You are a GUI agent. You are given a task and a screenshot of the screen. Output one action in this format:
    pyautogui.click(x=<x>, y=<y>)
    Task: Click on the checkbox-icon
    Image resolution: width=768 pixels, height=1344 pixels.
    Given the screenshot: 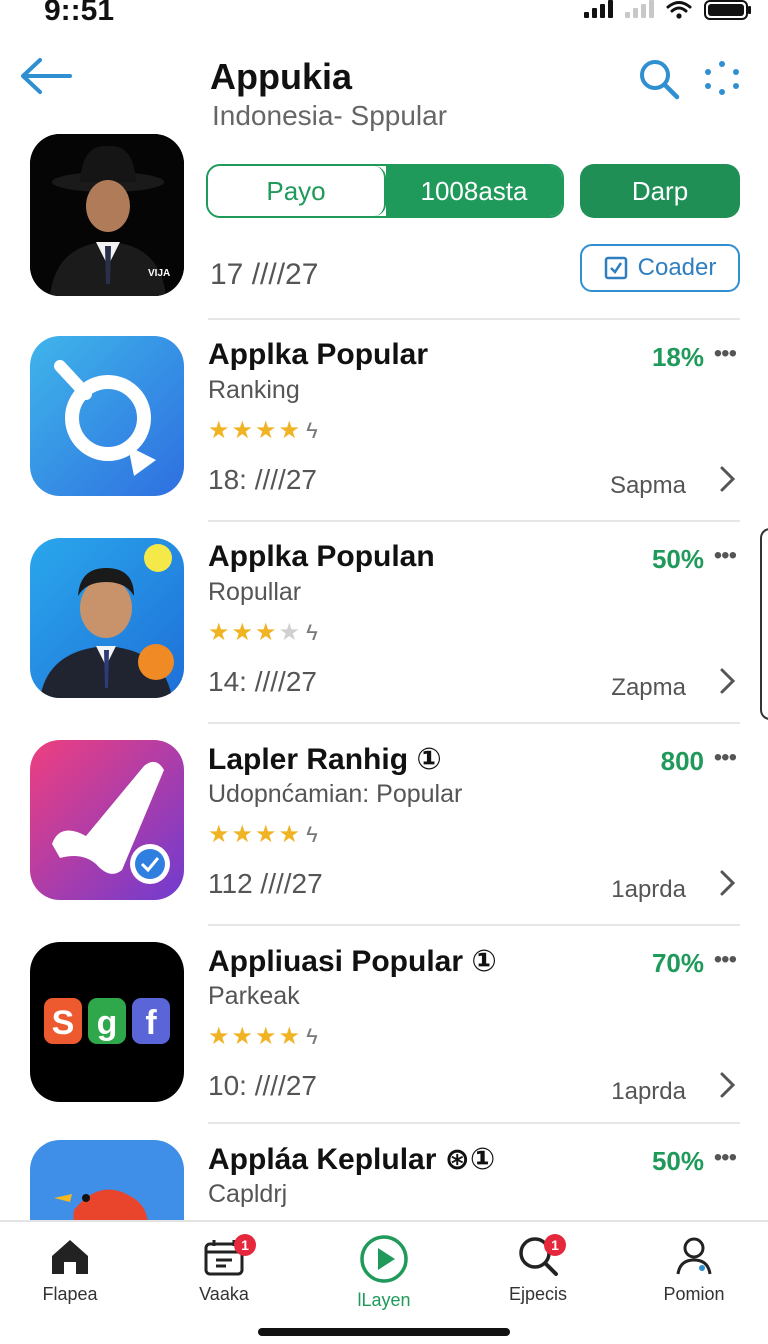 What is the action you would take?
    pyautogui.click(x=615, y=268)
    